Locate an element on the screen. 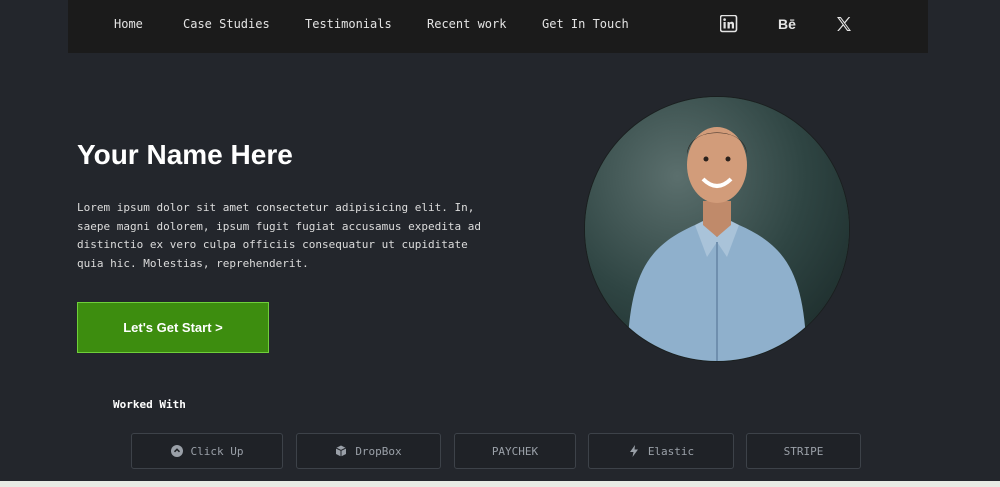 Image resolution: width=1000 pixels, height=487 pixels. brand-paychek: PAYCHEK is located at coordinates (515, 451).